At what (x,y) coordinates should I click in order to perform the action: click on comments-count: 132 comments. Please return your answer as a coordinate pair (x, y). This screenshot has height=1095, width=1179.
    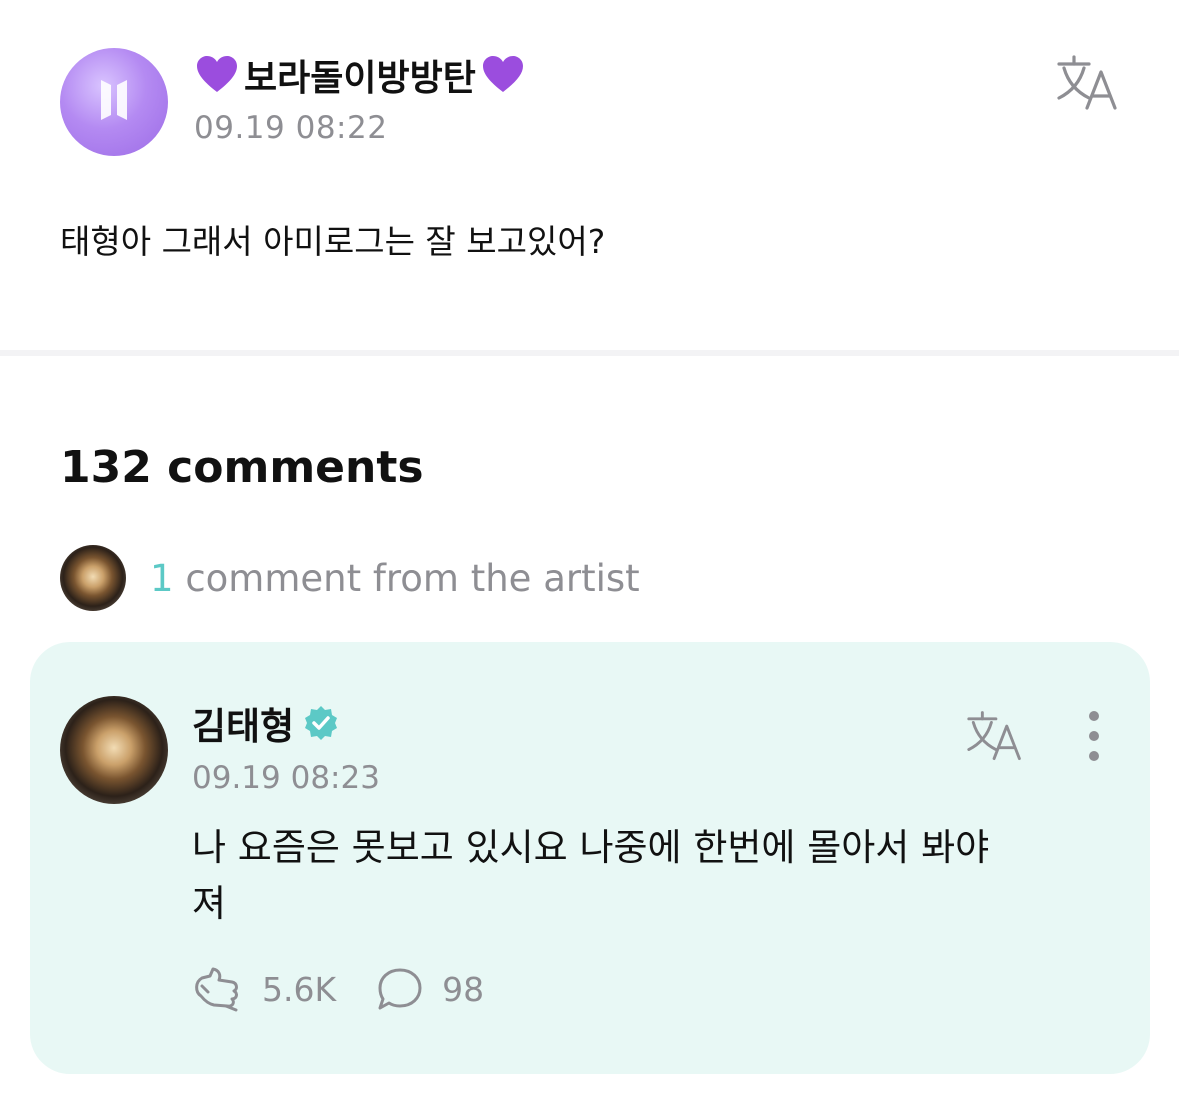
    Looking at the image, I should click on (242, 467).